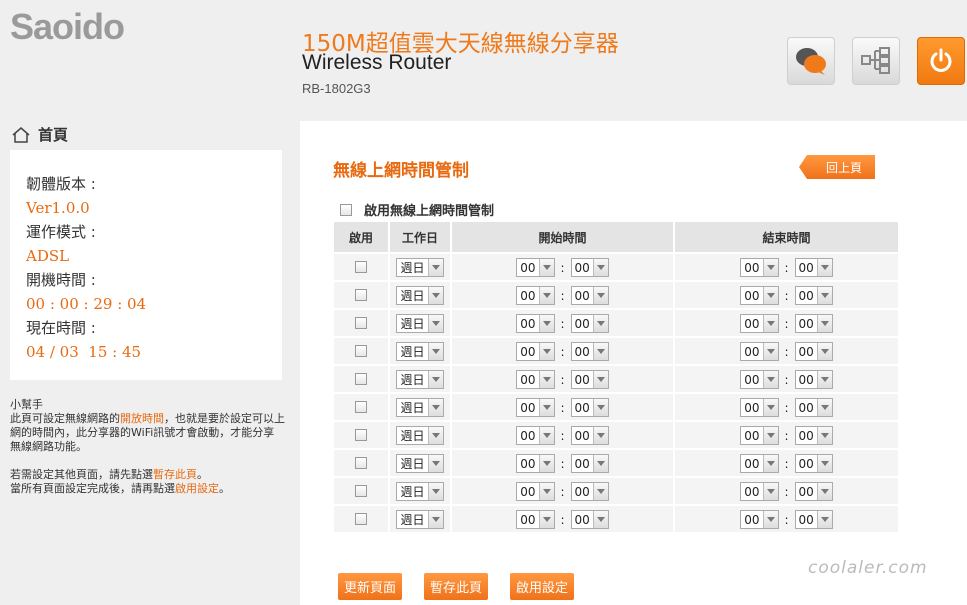  What do you see at coordinates (21, 134) in the screenshot?
I see `home-icon` at bounding box center [21, 134].